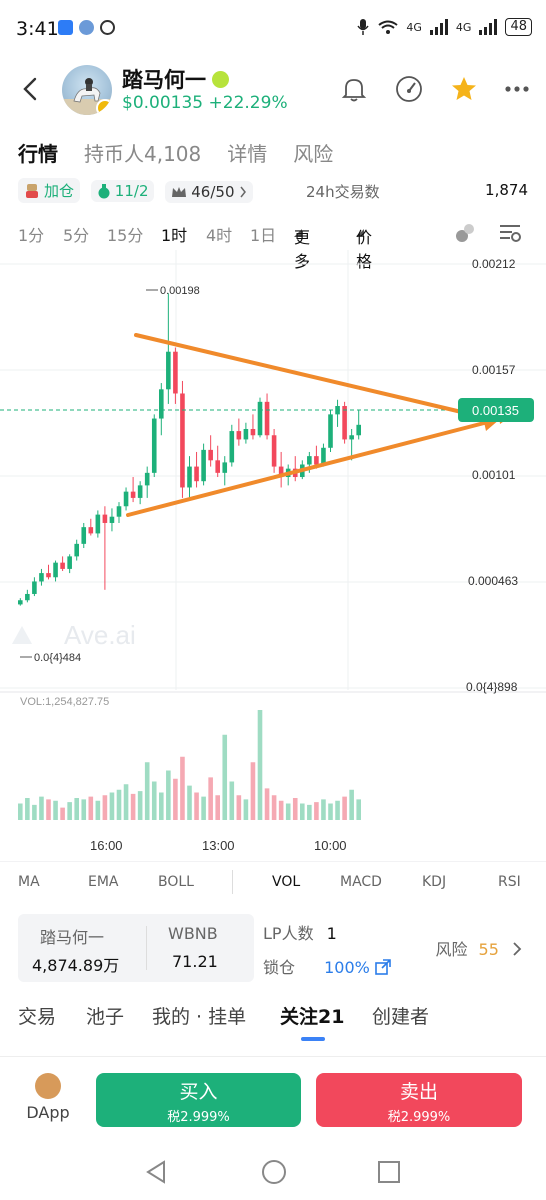 Image resolution: width=546 pixels, height=1200 pixels. I want to click on indicator-kdj: KDJ, so click(434, 882).